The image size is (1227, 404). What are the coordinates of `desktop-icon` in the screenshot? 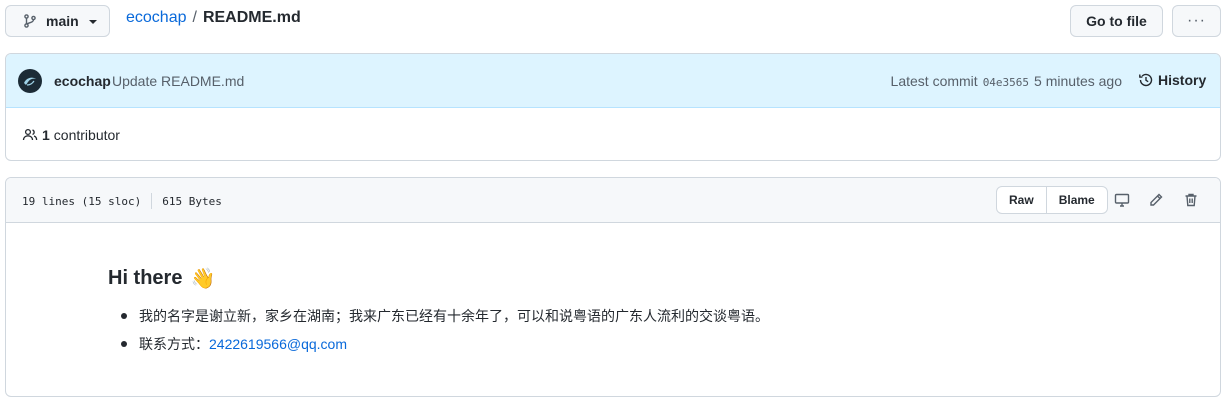 It's located at (1122, 200).